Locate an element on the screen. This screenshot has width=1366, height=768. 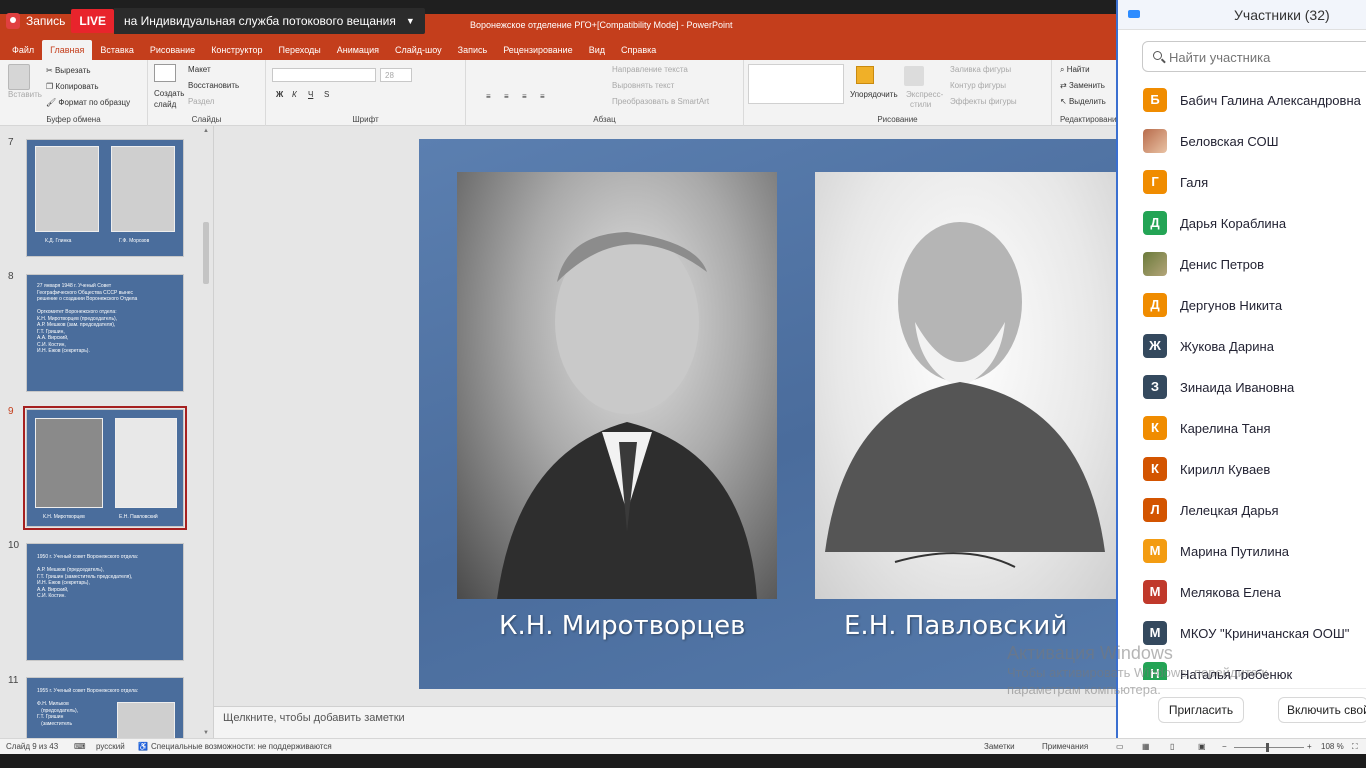
record-label: Запись is located at coordinates (45, 21).